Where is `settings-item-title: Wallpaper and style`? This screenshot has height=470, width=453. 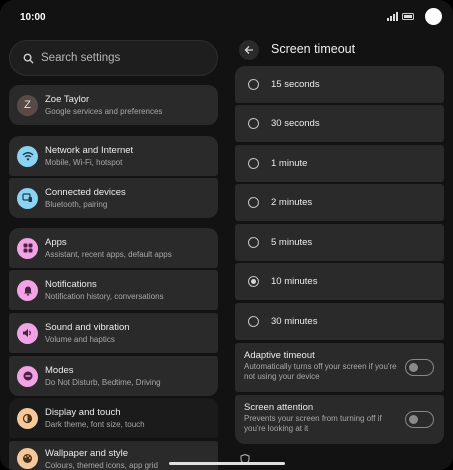
settings-item-title: Wallpaper and style is located at coordinates (87, 453).